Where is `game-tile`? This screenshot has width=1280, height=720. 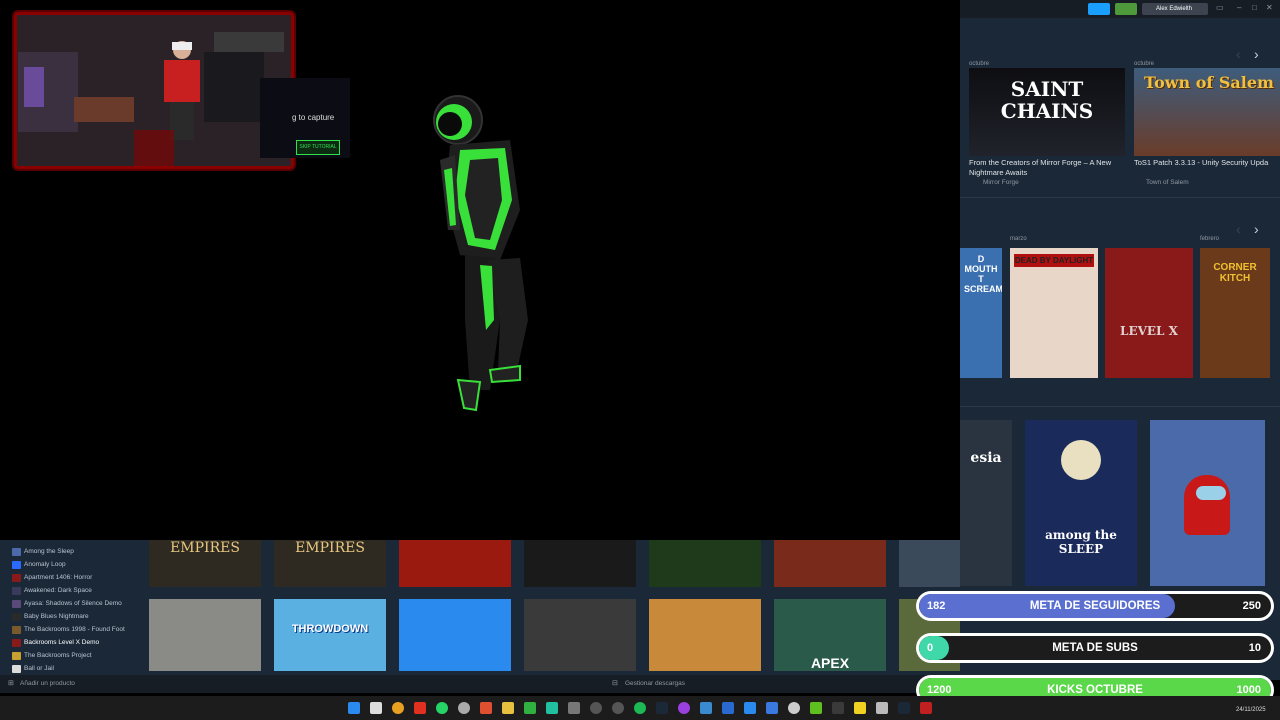
game-tile is located at coordinates (1207, 503).